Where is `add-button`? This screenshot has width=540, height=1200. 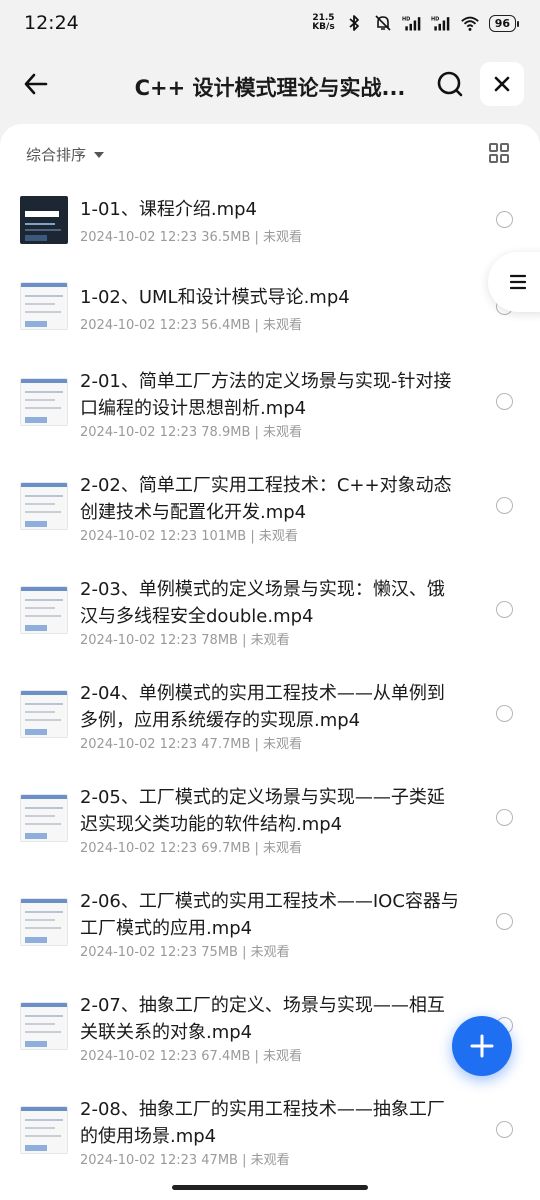 add-button is located at coordinates (482, 1046).